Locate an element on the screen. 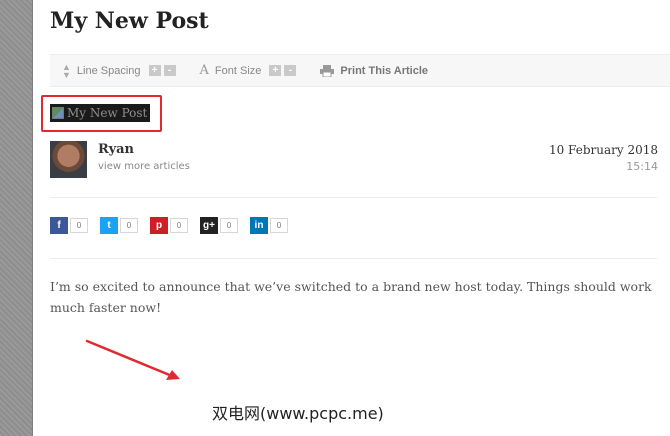 The width and height of the screenshot is (670, 436). share-facebook: f 0 is located at coordinates (69, 225).